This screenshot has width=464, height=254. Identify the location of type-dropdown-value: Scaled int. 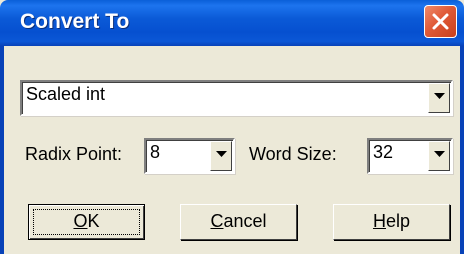
(66, 94).